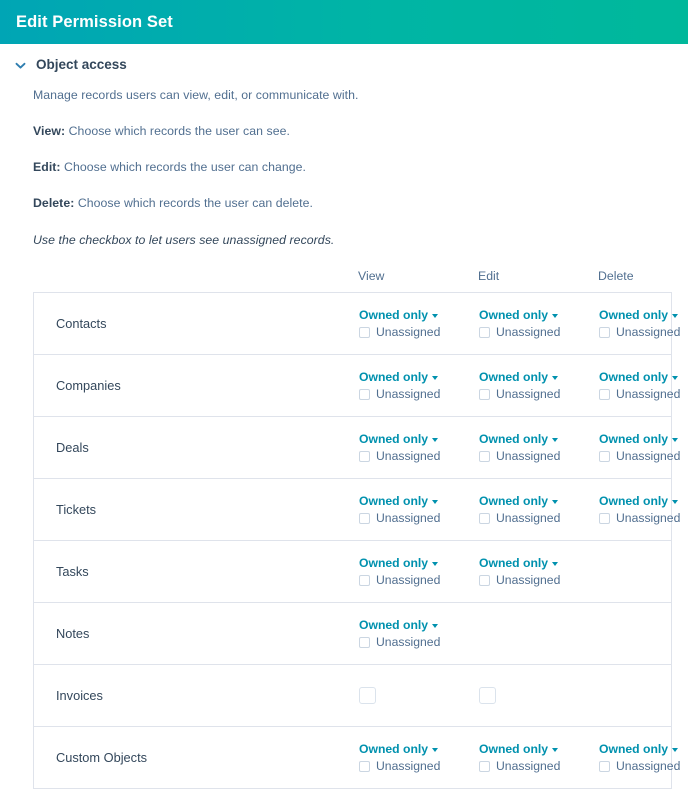  I want to click on column-header-edit: Edit, so click(489, 276).